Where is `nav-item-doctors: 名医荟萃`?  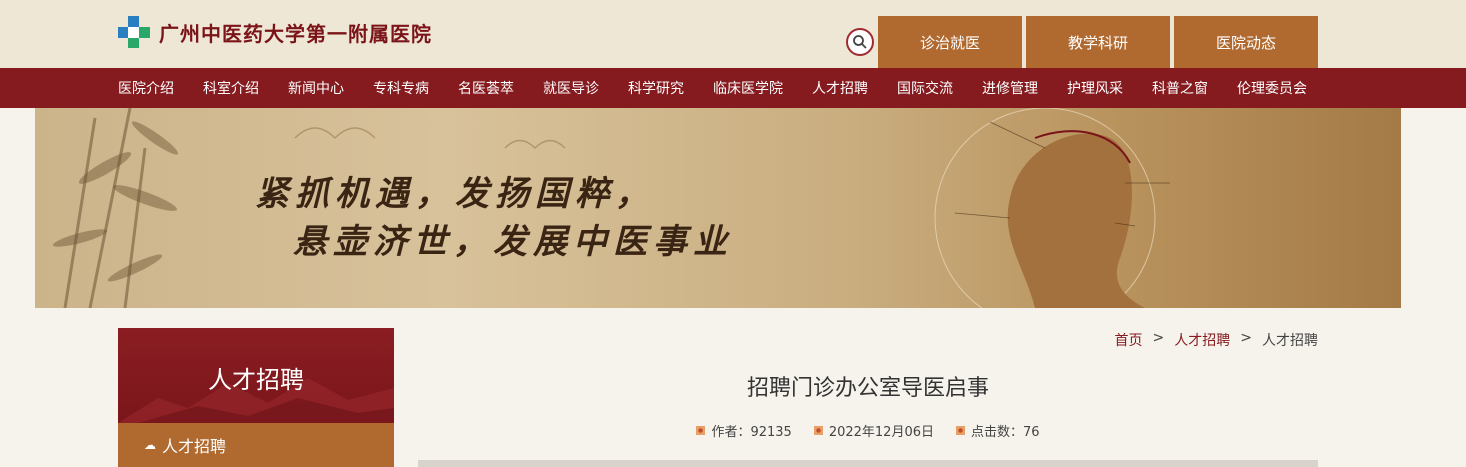
nav-item-doctors: 名医荟萃 is located at coordinates (486, 88).